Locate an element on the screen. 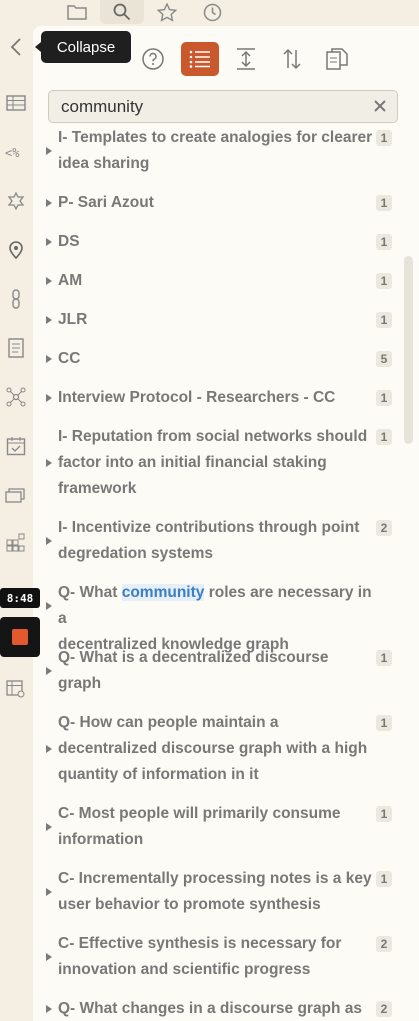 This screenshot has width=419, height=1021. result-title-line: framework is located at coordinates (97, 488).